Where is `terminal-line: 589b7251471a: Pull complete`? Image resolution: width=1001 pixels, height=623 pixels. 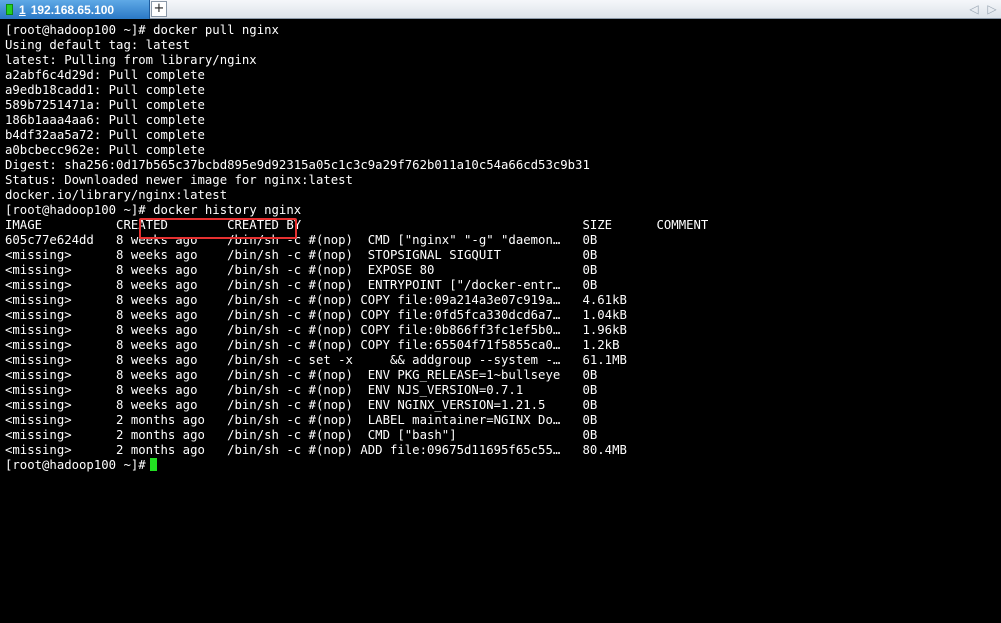
terminal-line: 589b7251471a: Pull complete is located at coordinates (105, 105).